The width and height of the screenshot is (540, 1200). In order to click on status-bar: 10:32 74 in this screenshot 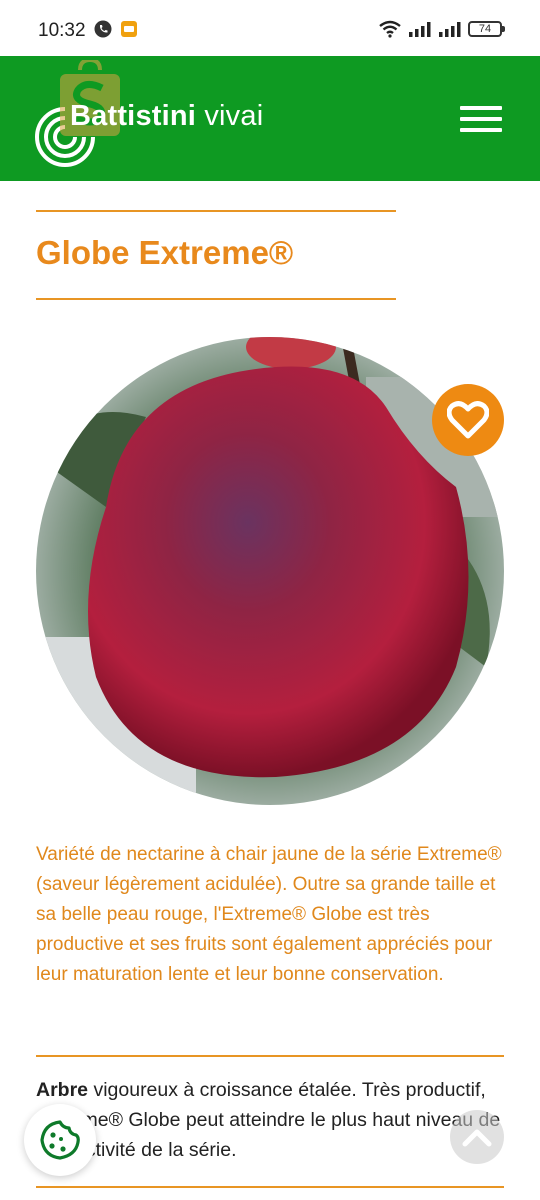, I will do `click(270, 28)`.